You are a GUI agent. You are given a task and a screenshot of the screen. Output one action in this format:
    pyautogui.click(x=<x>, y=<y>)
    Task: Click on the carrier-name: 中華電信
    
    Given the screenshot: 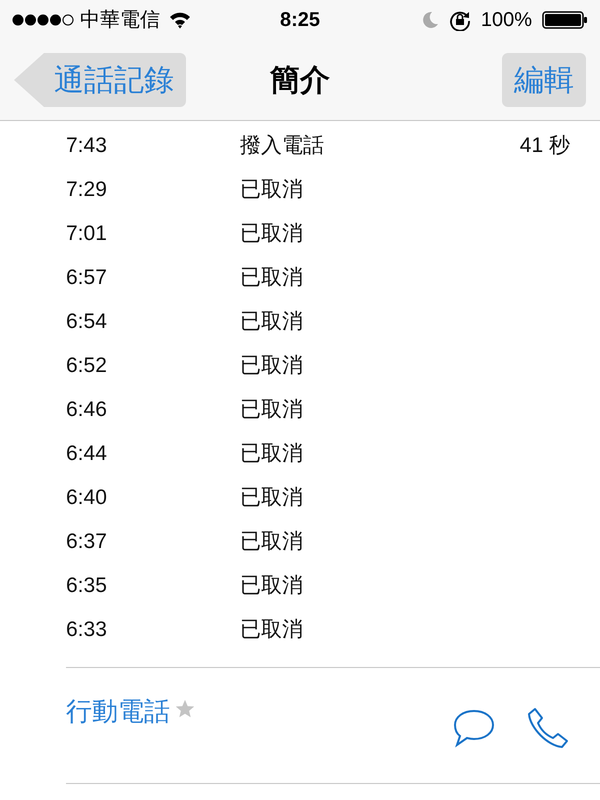 What is the action you would take?
    pyautogui.click(x=120, y=20)
    